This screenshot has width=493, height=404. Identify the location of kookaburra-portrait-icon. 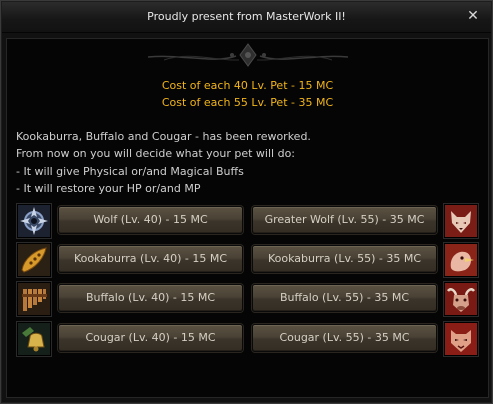
(461, 260).